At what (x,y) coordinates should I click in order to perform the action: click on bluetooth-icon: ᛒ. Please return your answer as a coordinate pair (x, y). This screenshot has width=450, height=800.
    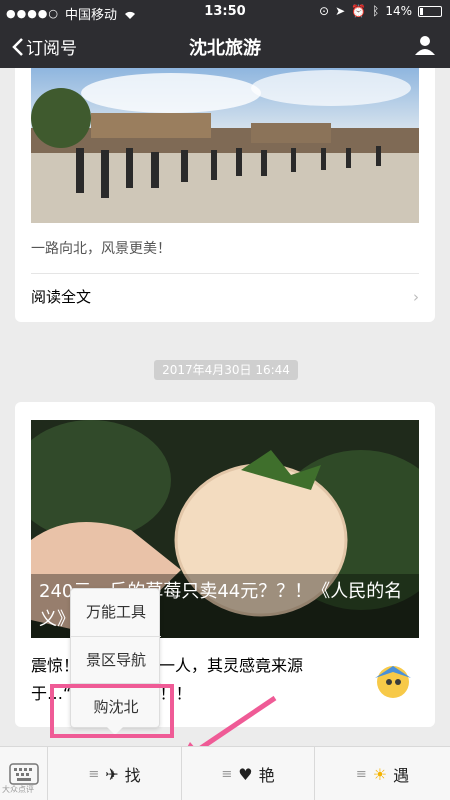
    Looking at the image, I should click on (376, 11).